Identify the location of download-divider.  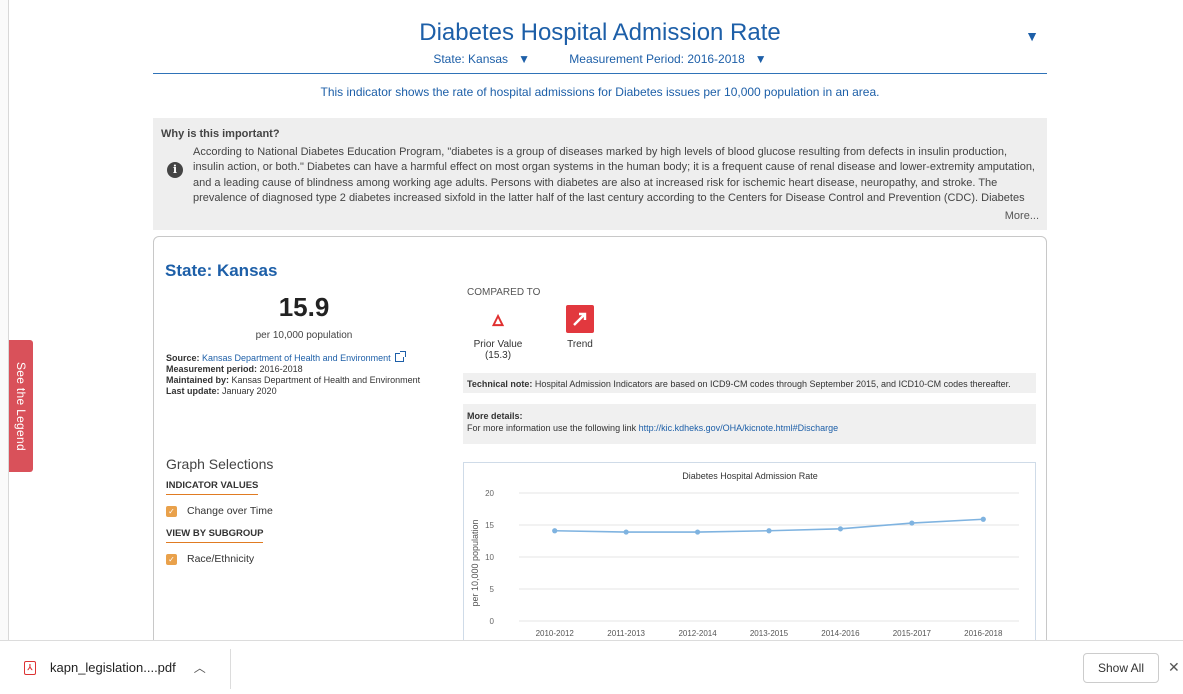
(230, 669).